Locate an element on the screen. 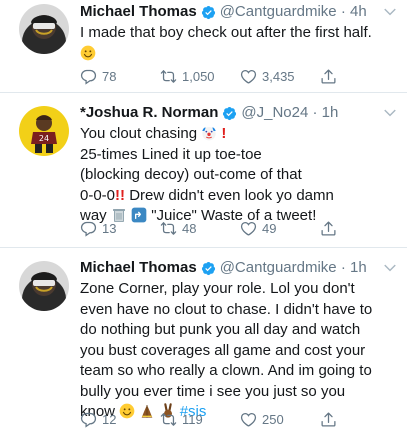  retweet-count: 1,050 is located at coordinates (198, 76).